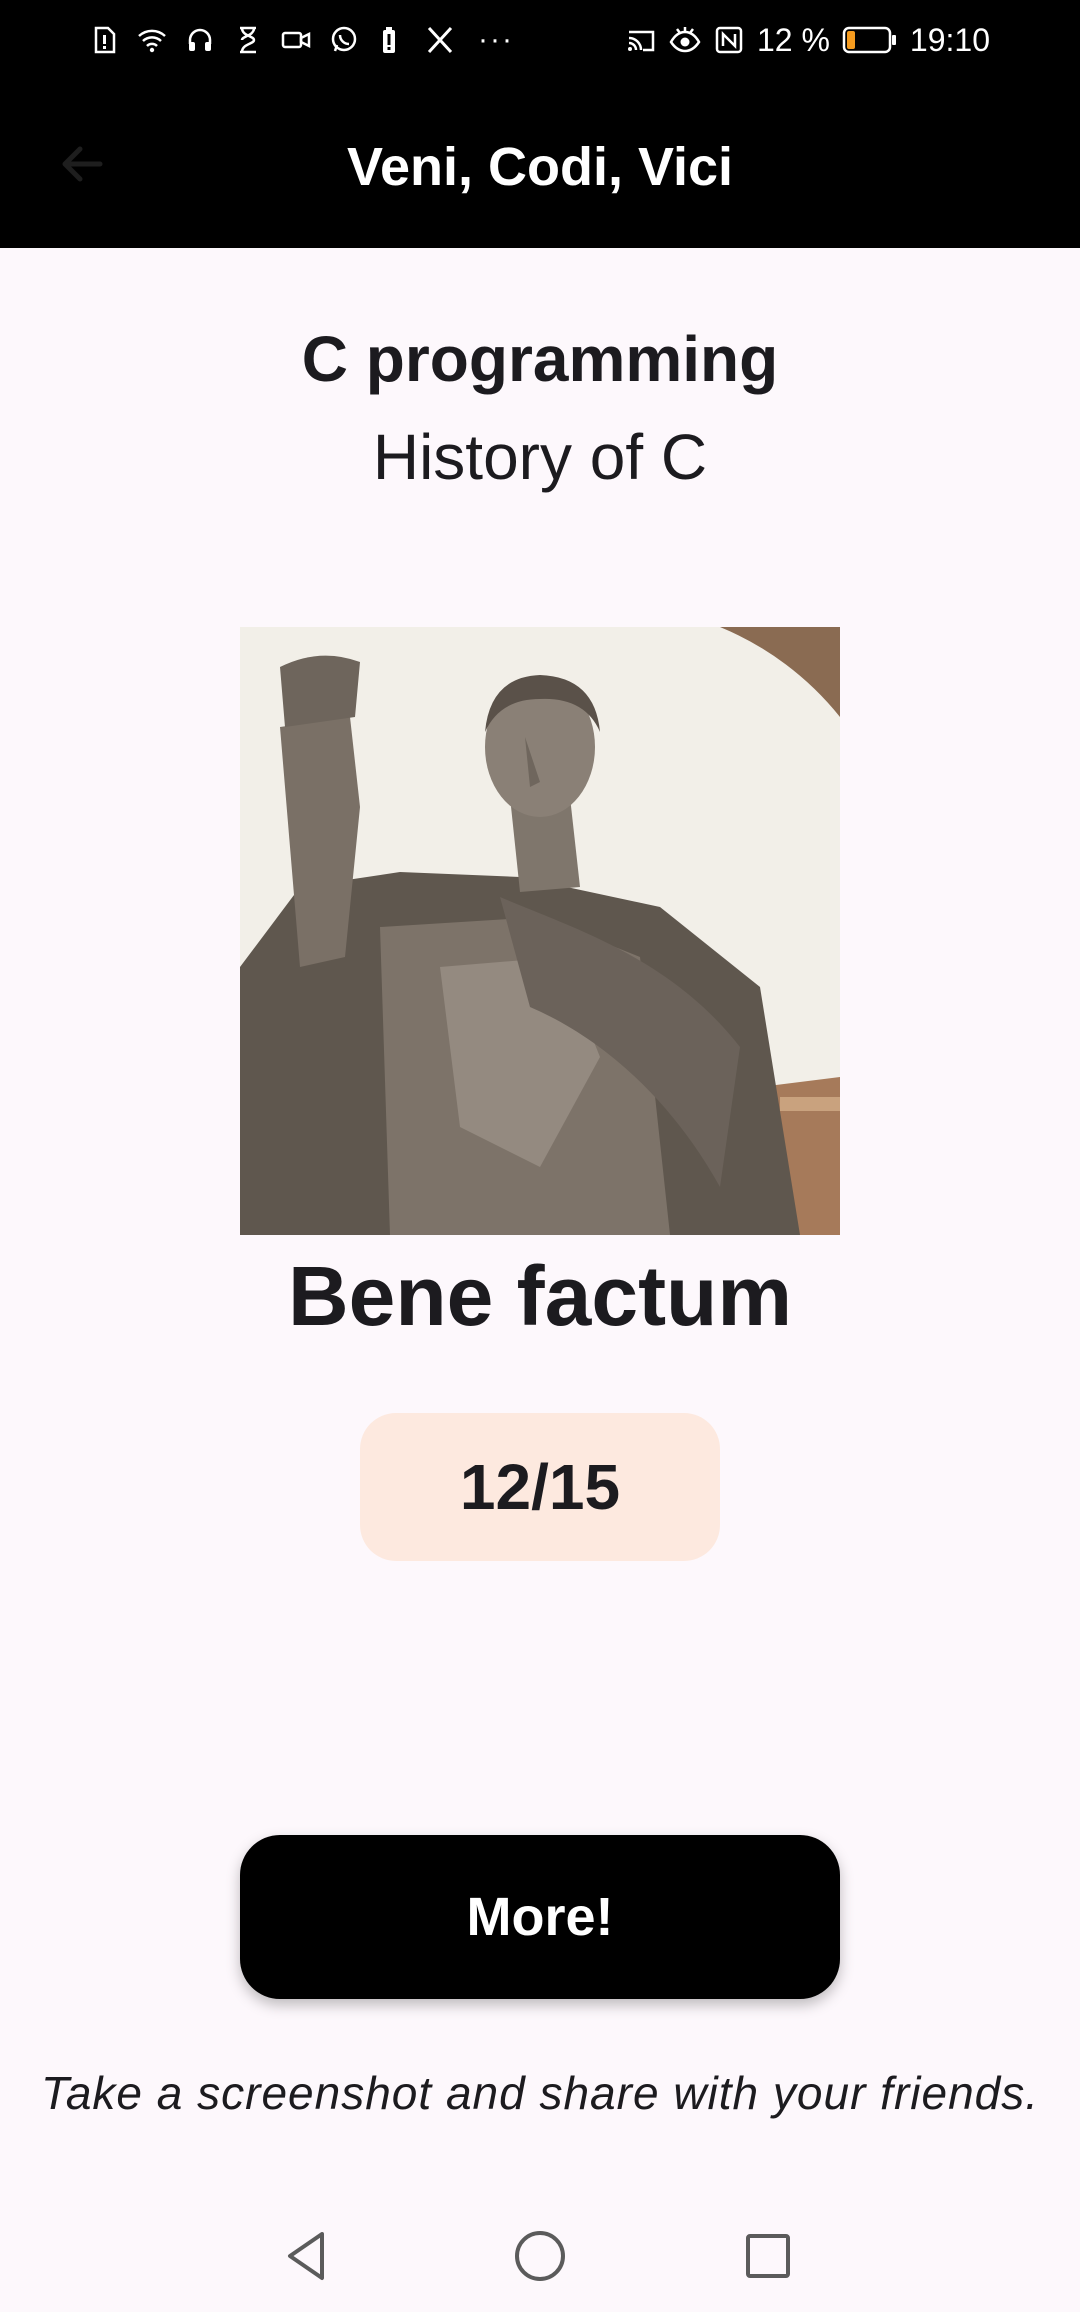 The height and width of the screenshot is (2312, 1080). I want to click on wifi-icon, so click(152, 40).